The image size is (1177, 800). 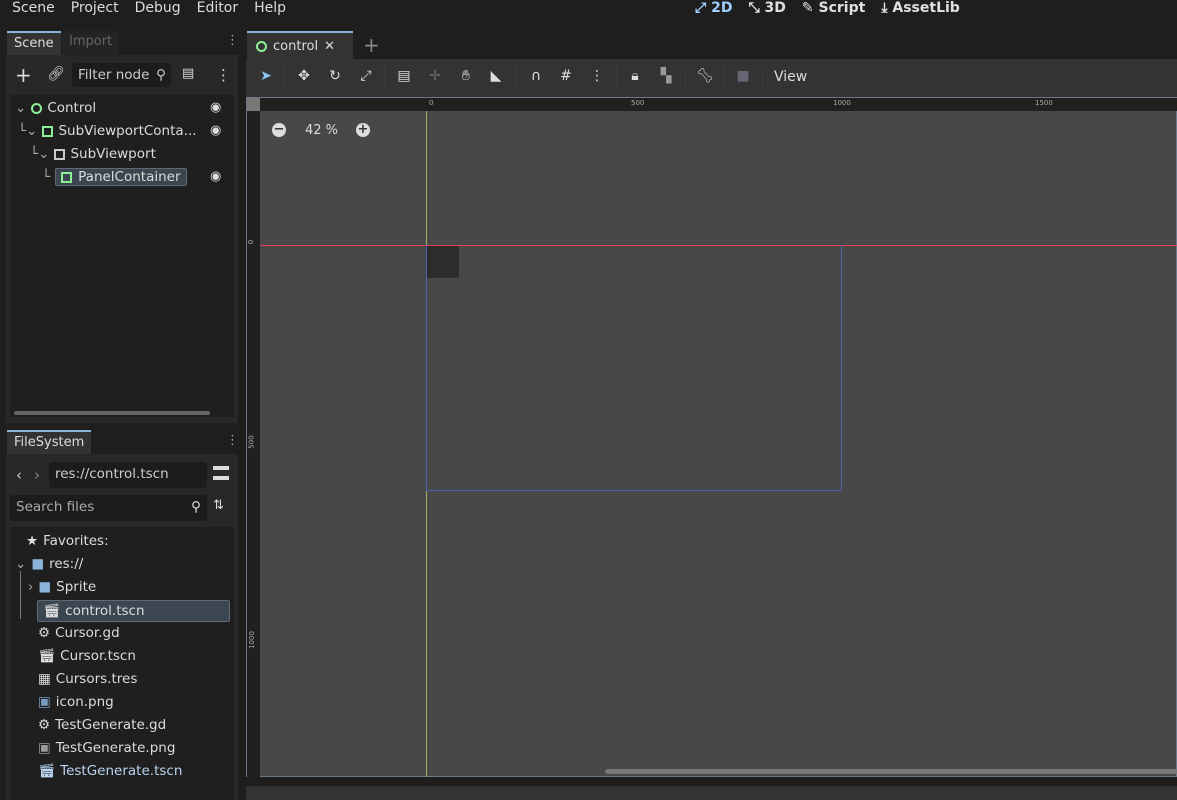 What do you see at coordinates (597, 78) in the screenshot?
I see `snap-options-icon: ⋮` at bounding box center [597, 78].